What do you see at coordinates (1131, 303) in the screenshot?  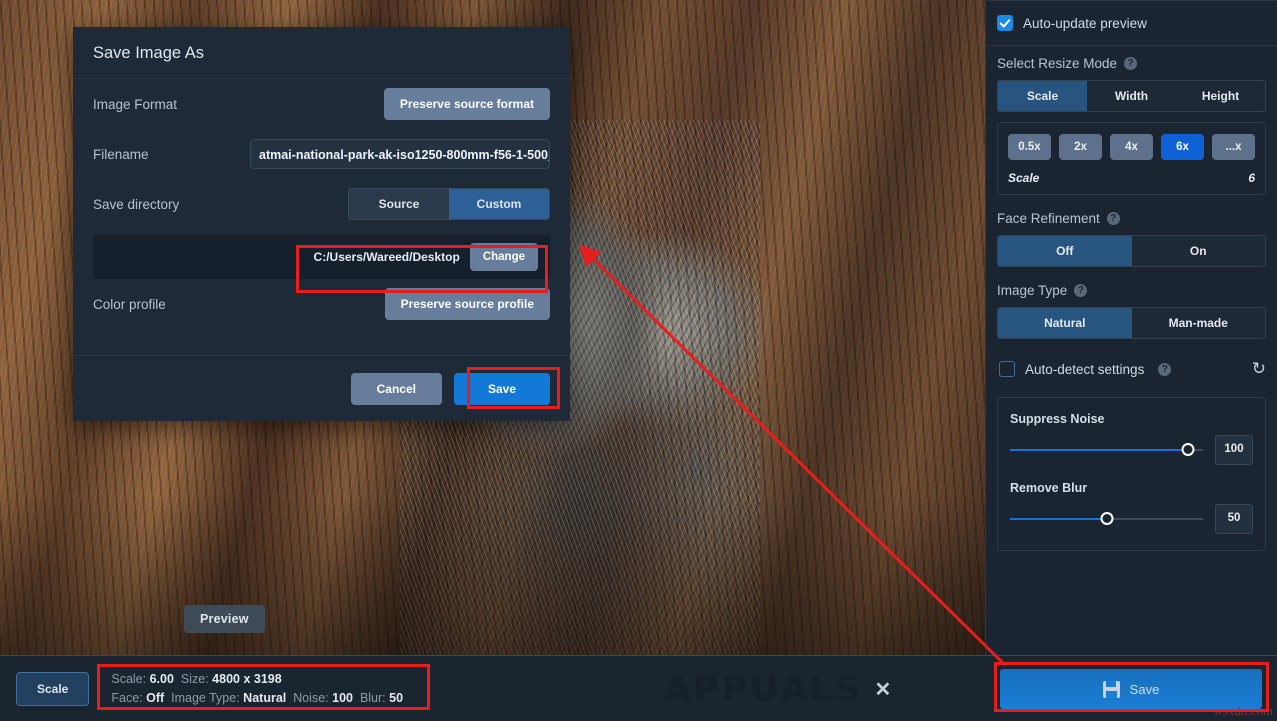 I see `image-type-section: Image Type ? Natural Man-made` at bounding box center [1131, 303].